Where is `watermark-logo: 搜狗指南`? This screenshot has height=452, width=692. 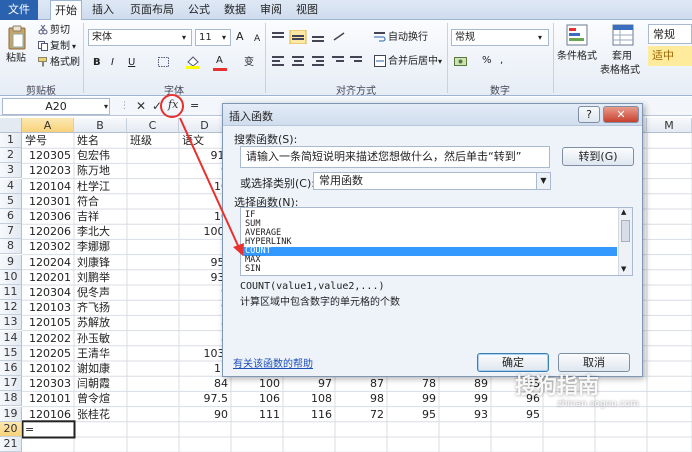 watermark-logo: 搜狗指南 is located at coordinates (557, 386).